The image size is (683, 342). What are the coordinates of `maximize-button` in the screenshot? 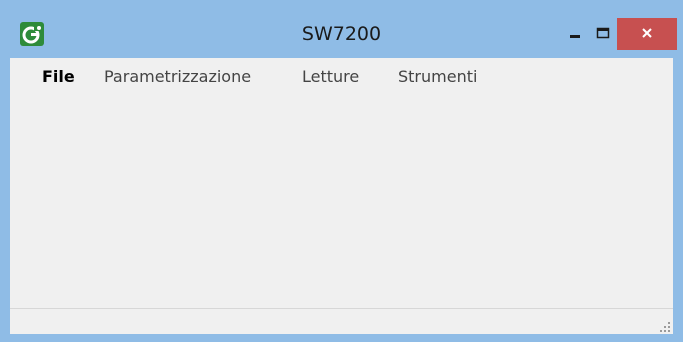 It's located at (603, 35).